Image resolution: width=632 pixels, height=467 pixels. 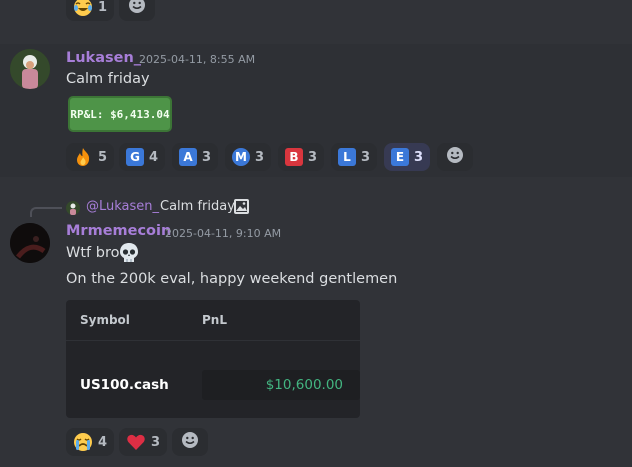 I want to click on letter-g-emoji-icon: G, so click(x=135, y=157).